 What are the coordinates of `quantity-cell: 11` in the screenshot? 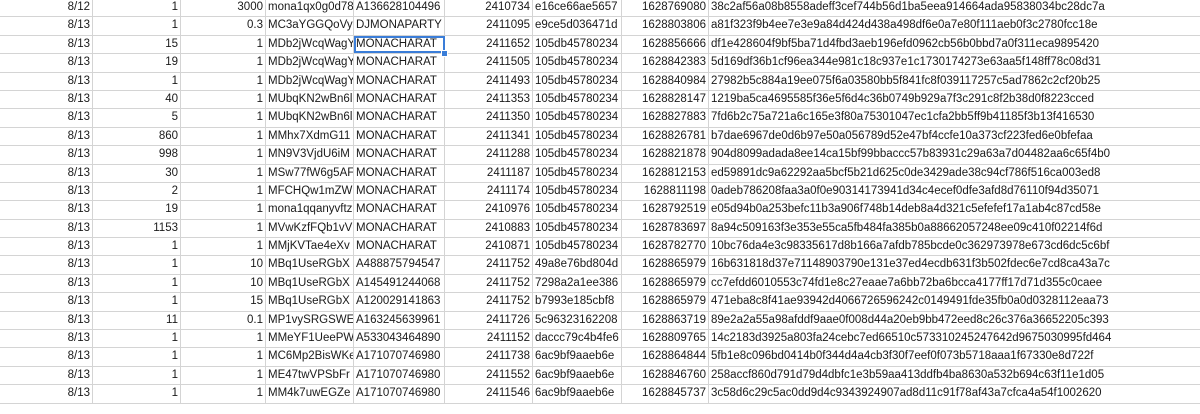 It's located at (137, 320).